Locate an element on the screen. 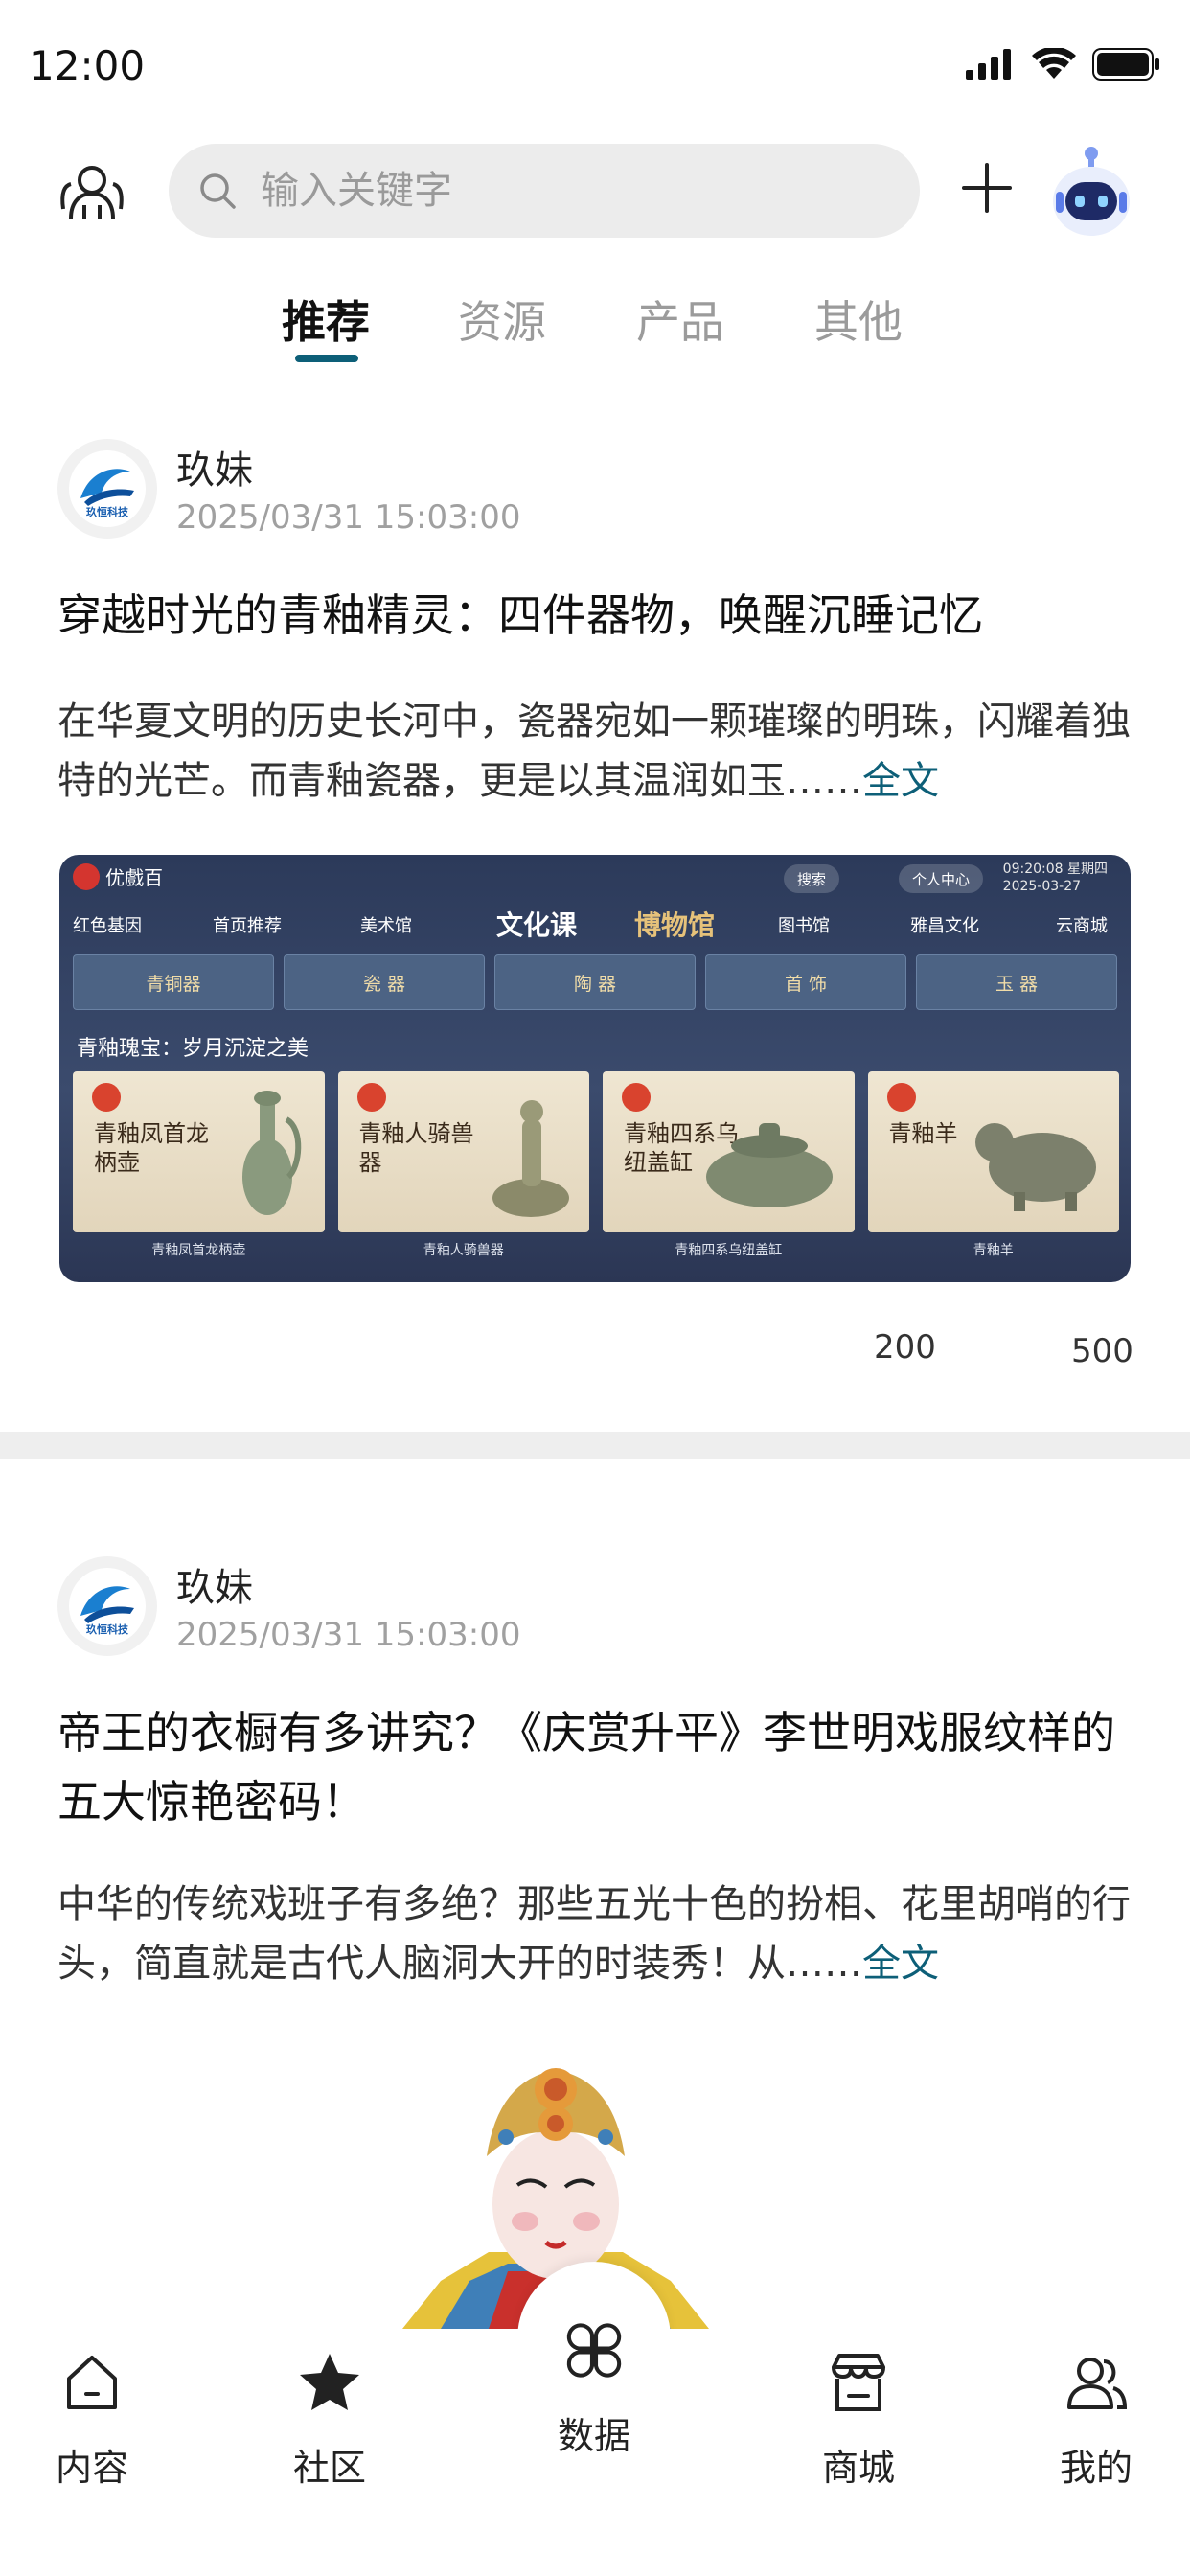  tab-recommend: 推荐 is located at coordinates (326, 319).